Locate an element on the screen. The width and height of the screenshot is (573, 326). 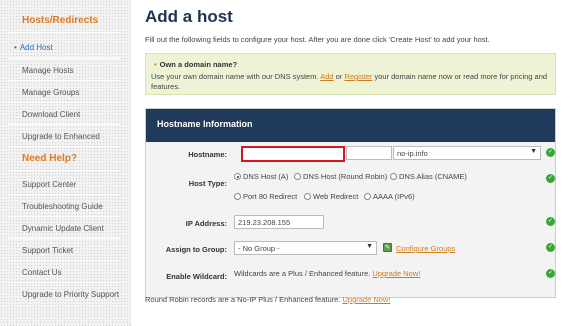
sidebar-item-add-host: • Add Host is located at coordinates (33, 47).